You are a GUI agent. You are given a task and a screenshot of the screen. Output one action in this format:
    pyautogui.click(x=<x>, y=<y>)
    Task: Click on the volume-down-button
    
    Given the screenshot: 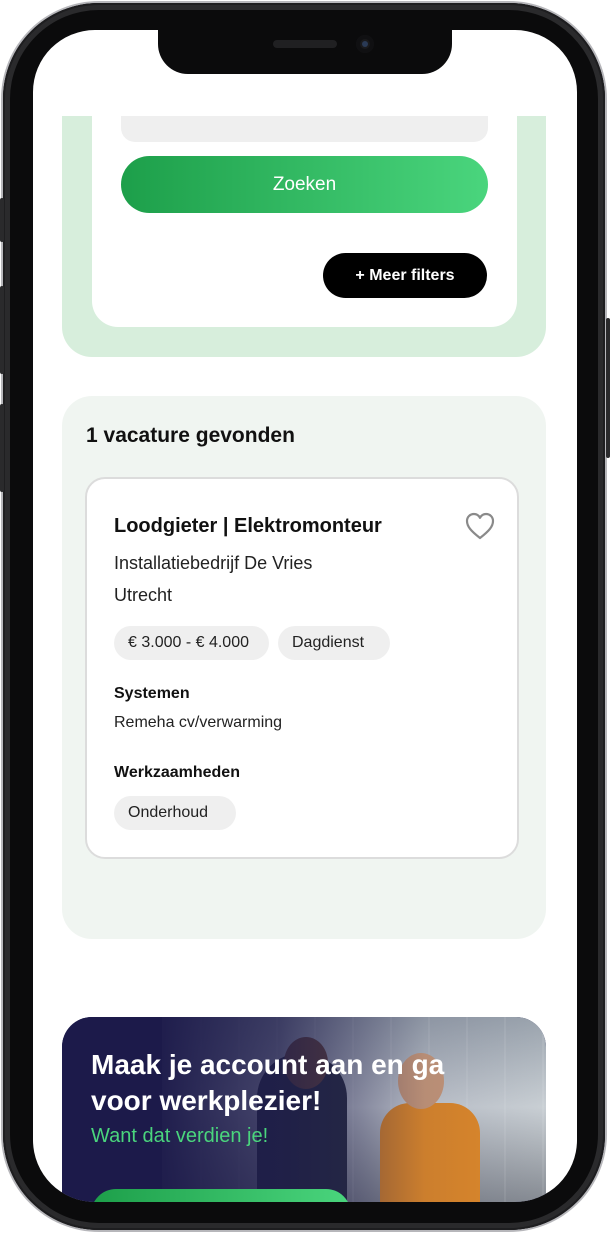 What is the action you would take?
    pyautogui.click(x=2, y=448)
    